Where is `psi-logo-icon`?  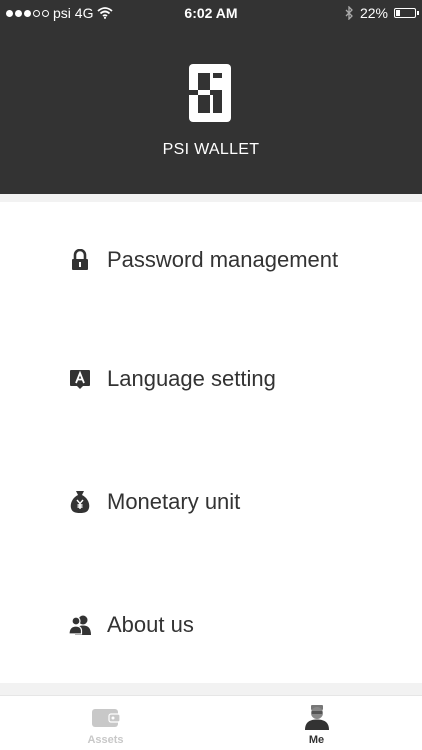
psi-logo-icon is located at coordinates (210, 93).